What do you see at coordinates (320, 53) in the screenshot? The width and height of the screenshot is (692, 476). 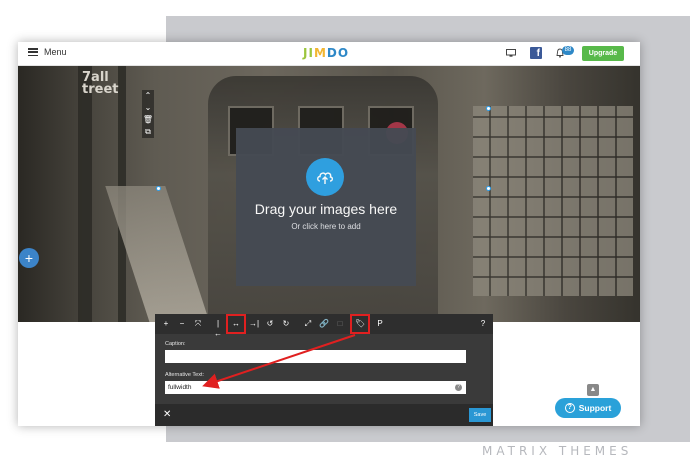 I see `logo-letter: M` at bounding box center [320, 53].